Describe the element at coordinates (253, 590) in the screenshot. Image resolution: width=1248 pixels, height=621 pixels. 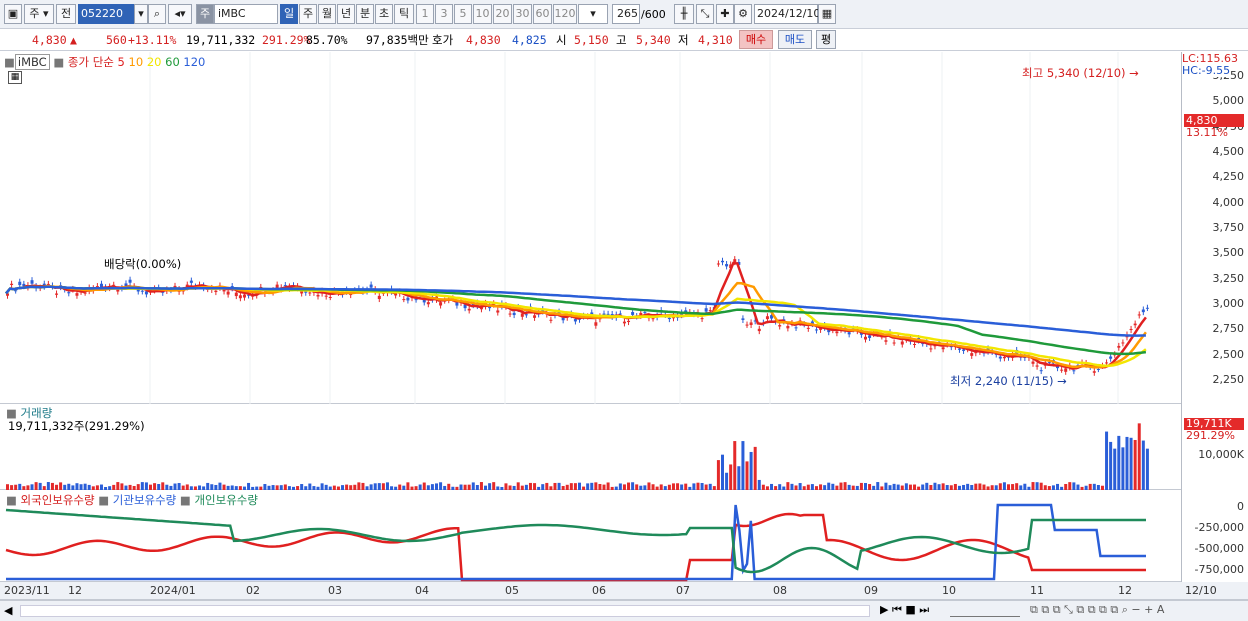
I see `x-axis-label: 02` at that location.